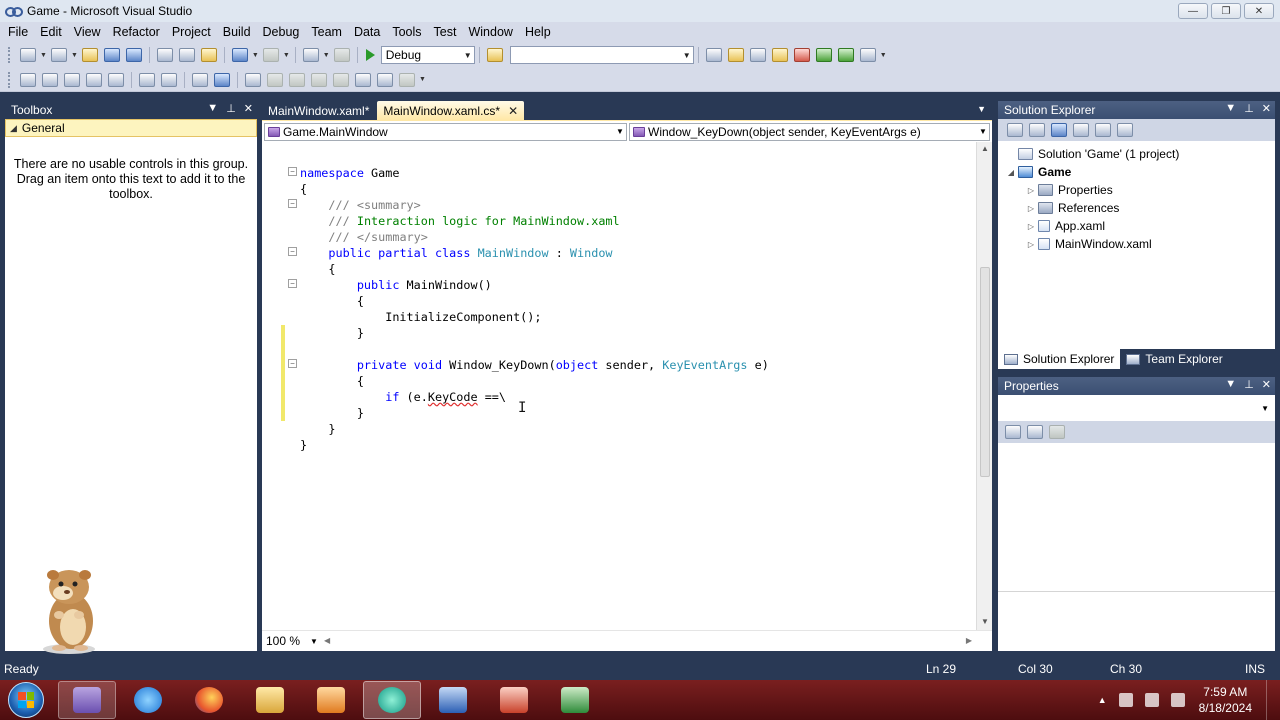 This screenshot has height=720, width=1280. I want to click on menu-debug: Debug, so click(281, 32).